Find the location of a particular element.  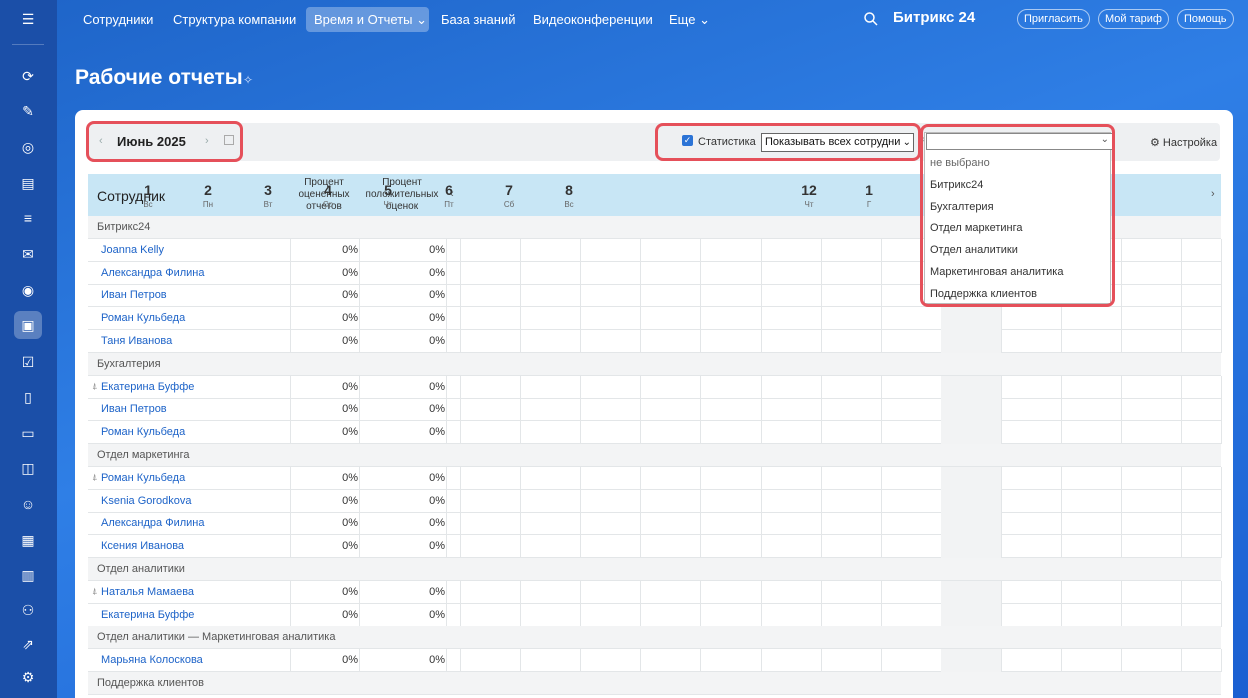

disk-icon: ◎ is located at coordinates (28, 147).